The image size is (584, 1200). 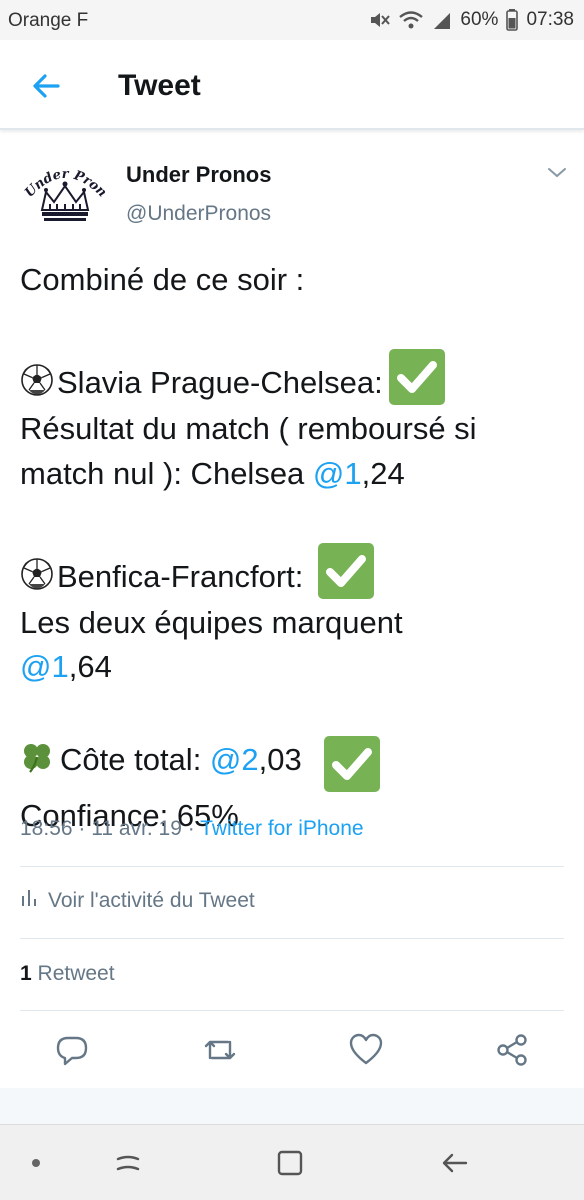 I want to click on tweet-line-text: Combiné de ce soir :, so click(x=162, y=279).